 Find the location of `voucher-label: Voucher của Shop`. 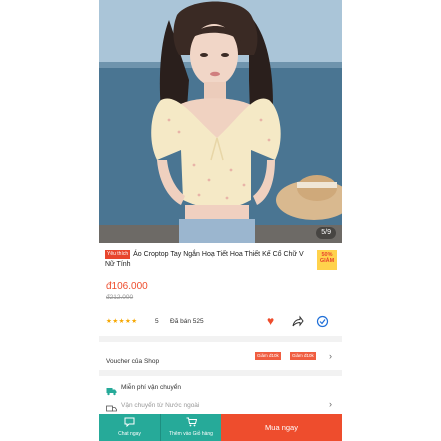

voucher-label: Voucher của Shop is located at coordinates (133, 361).